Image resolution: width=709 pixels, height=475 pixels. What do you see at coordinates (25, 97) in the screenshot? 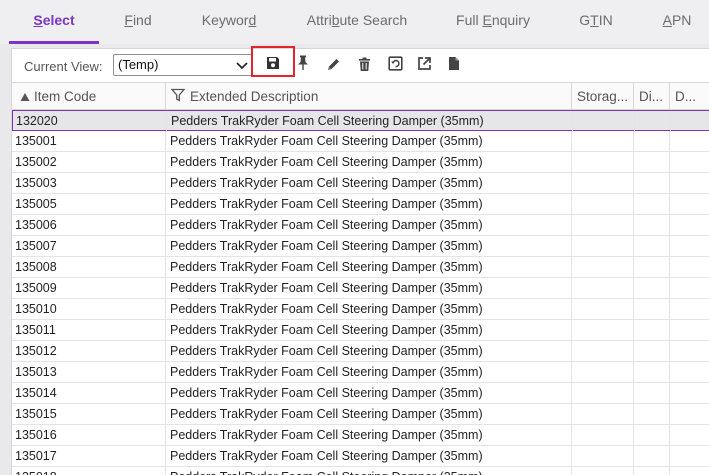
I see `sort-ascending-icon` at bounding box center [25, 97].